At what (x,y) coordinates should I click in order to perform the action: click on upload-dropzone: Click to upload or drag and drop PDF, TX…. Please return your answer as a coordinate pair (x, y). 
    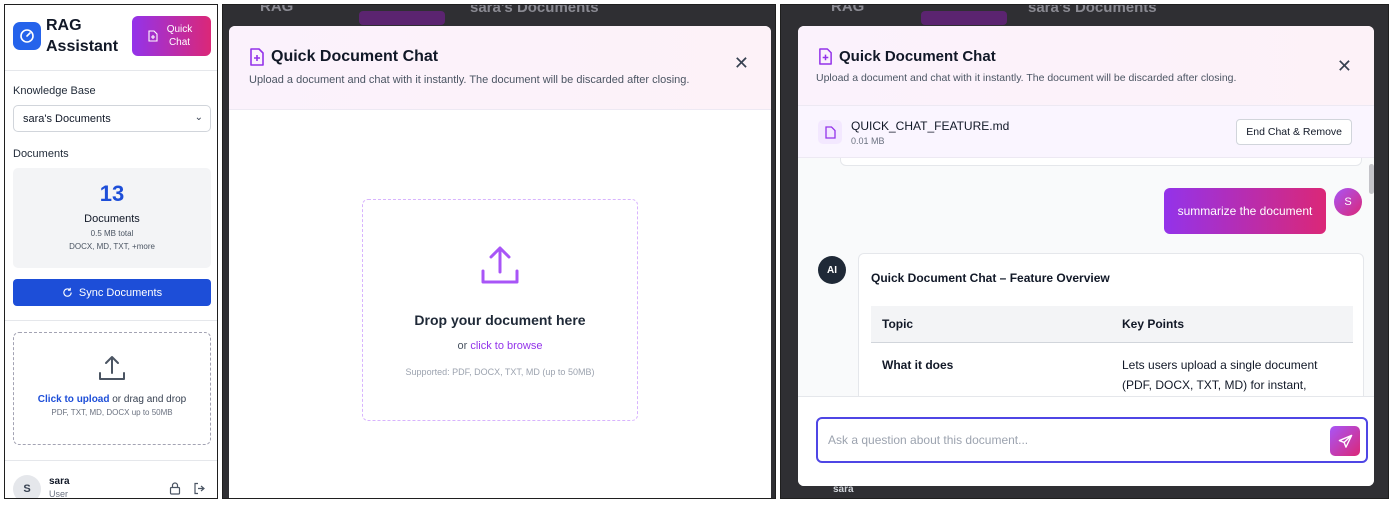
    Looking at the image, I should click on (112, 388).